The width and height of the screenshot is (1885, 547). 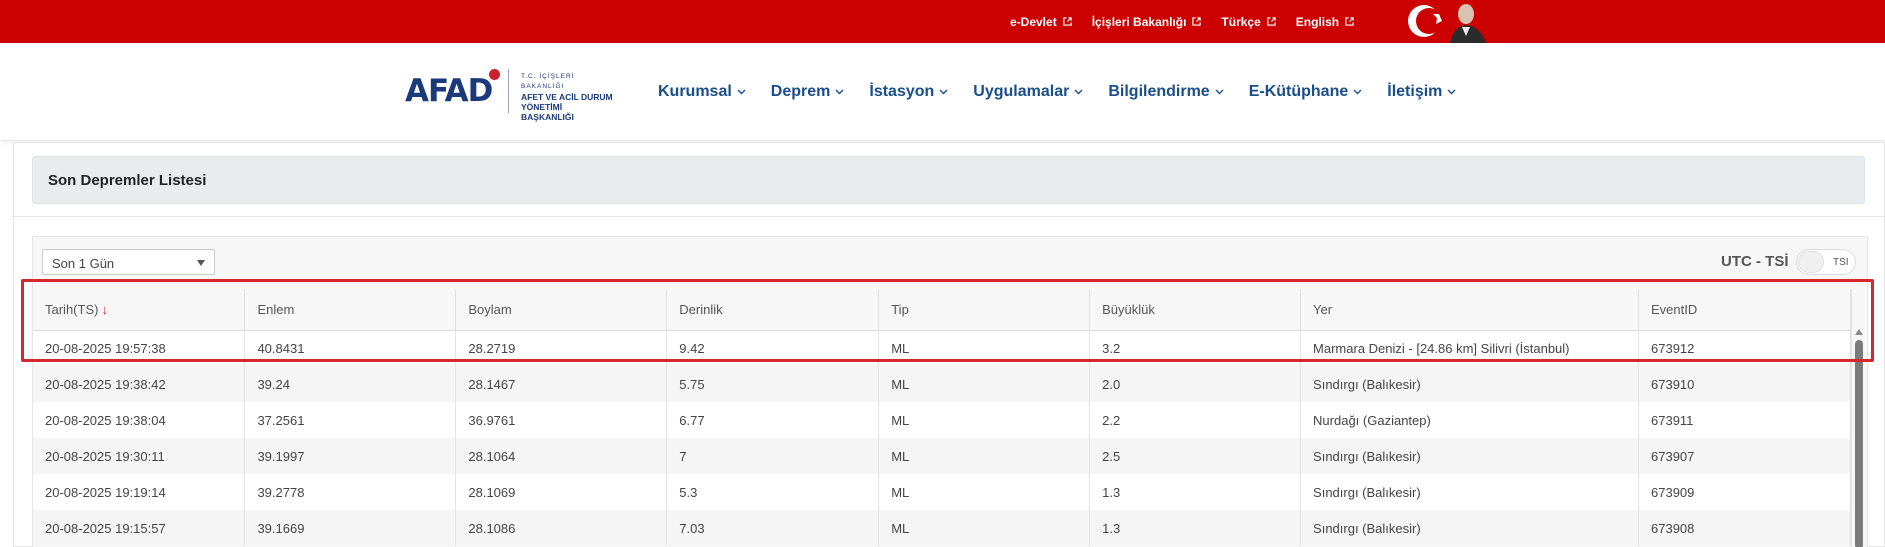 What do you see at coordinates (72, 309) in the screenshot?
I see `column-header-label: Tarih(TS)` at bounding box center [72, 309].